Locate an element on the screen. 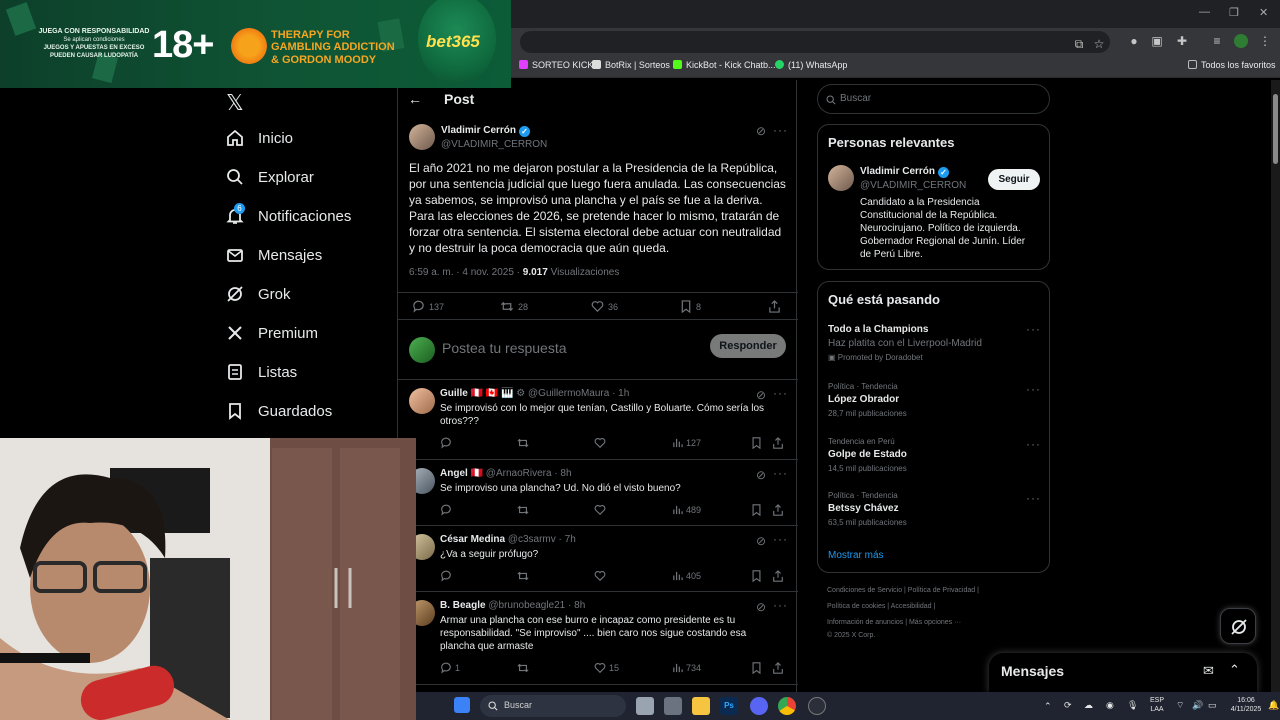 This screenshot has width=1280, height=720. reply-input: Postea tu respuesta is located at coordinates (504, 348).